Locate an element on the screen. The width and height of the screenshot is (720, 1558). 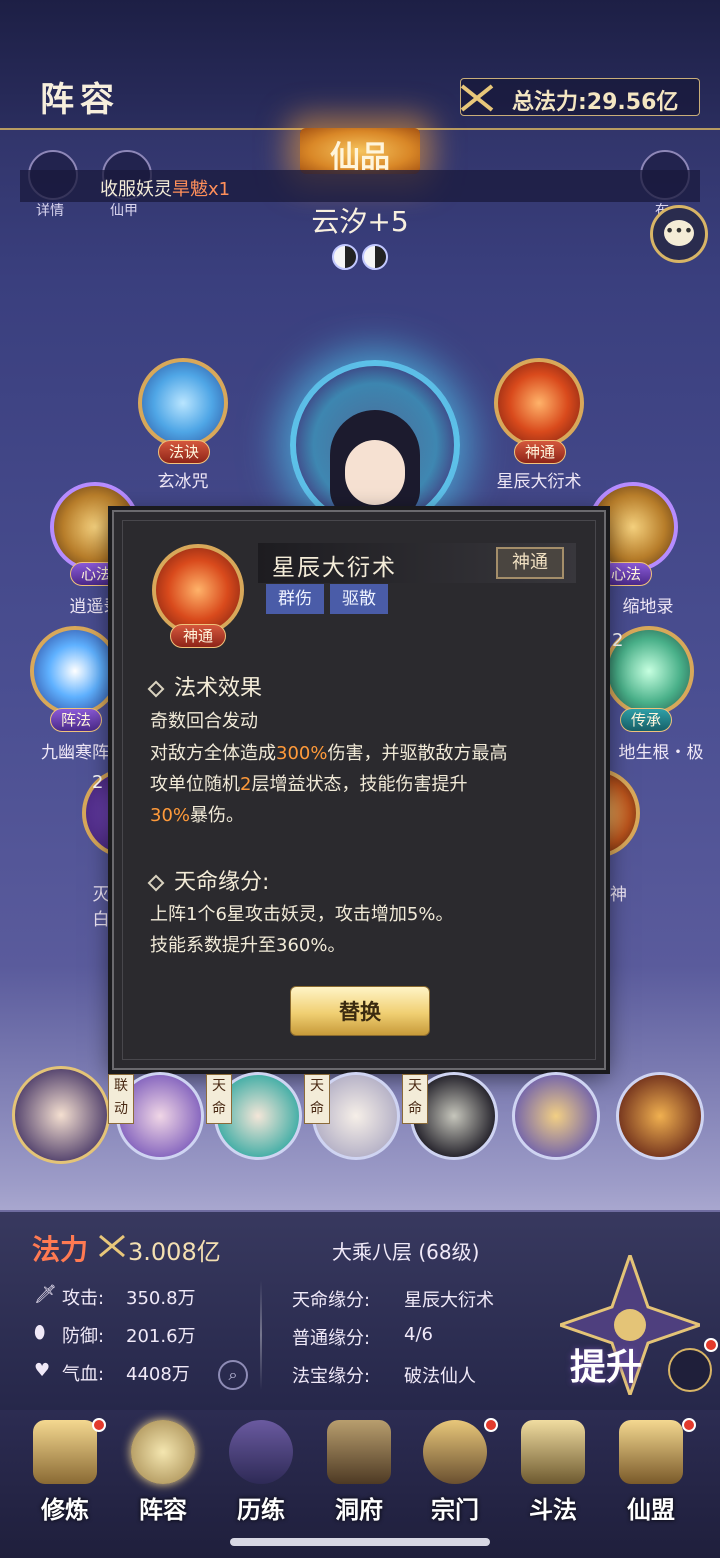
skill-tag-divine: 神通 is located at coordinates (540, 452).